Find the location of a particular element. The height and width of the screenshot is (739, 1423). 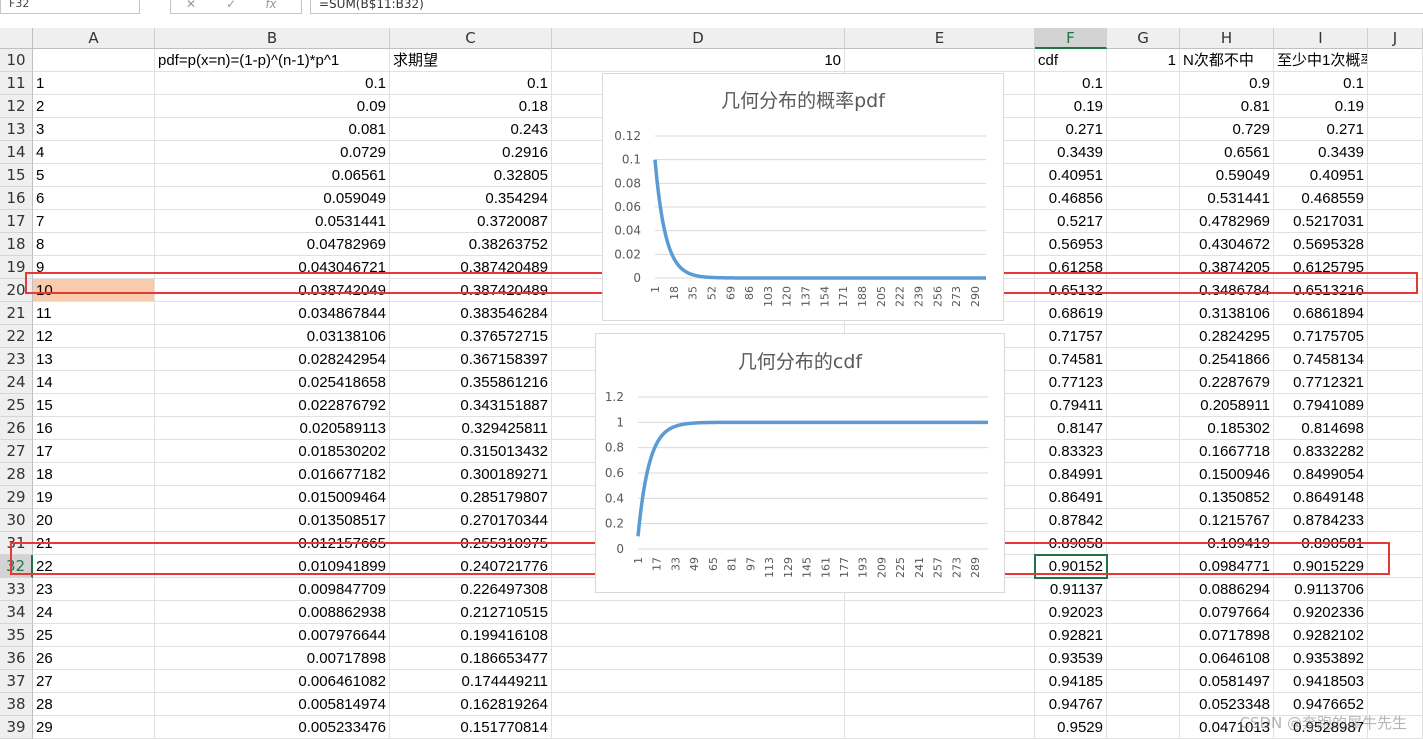

cell-c: 0.367158397 is located at coordinates (471, 359).